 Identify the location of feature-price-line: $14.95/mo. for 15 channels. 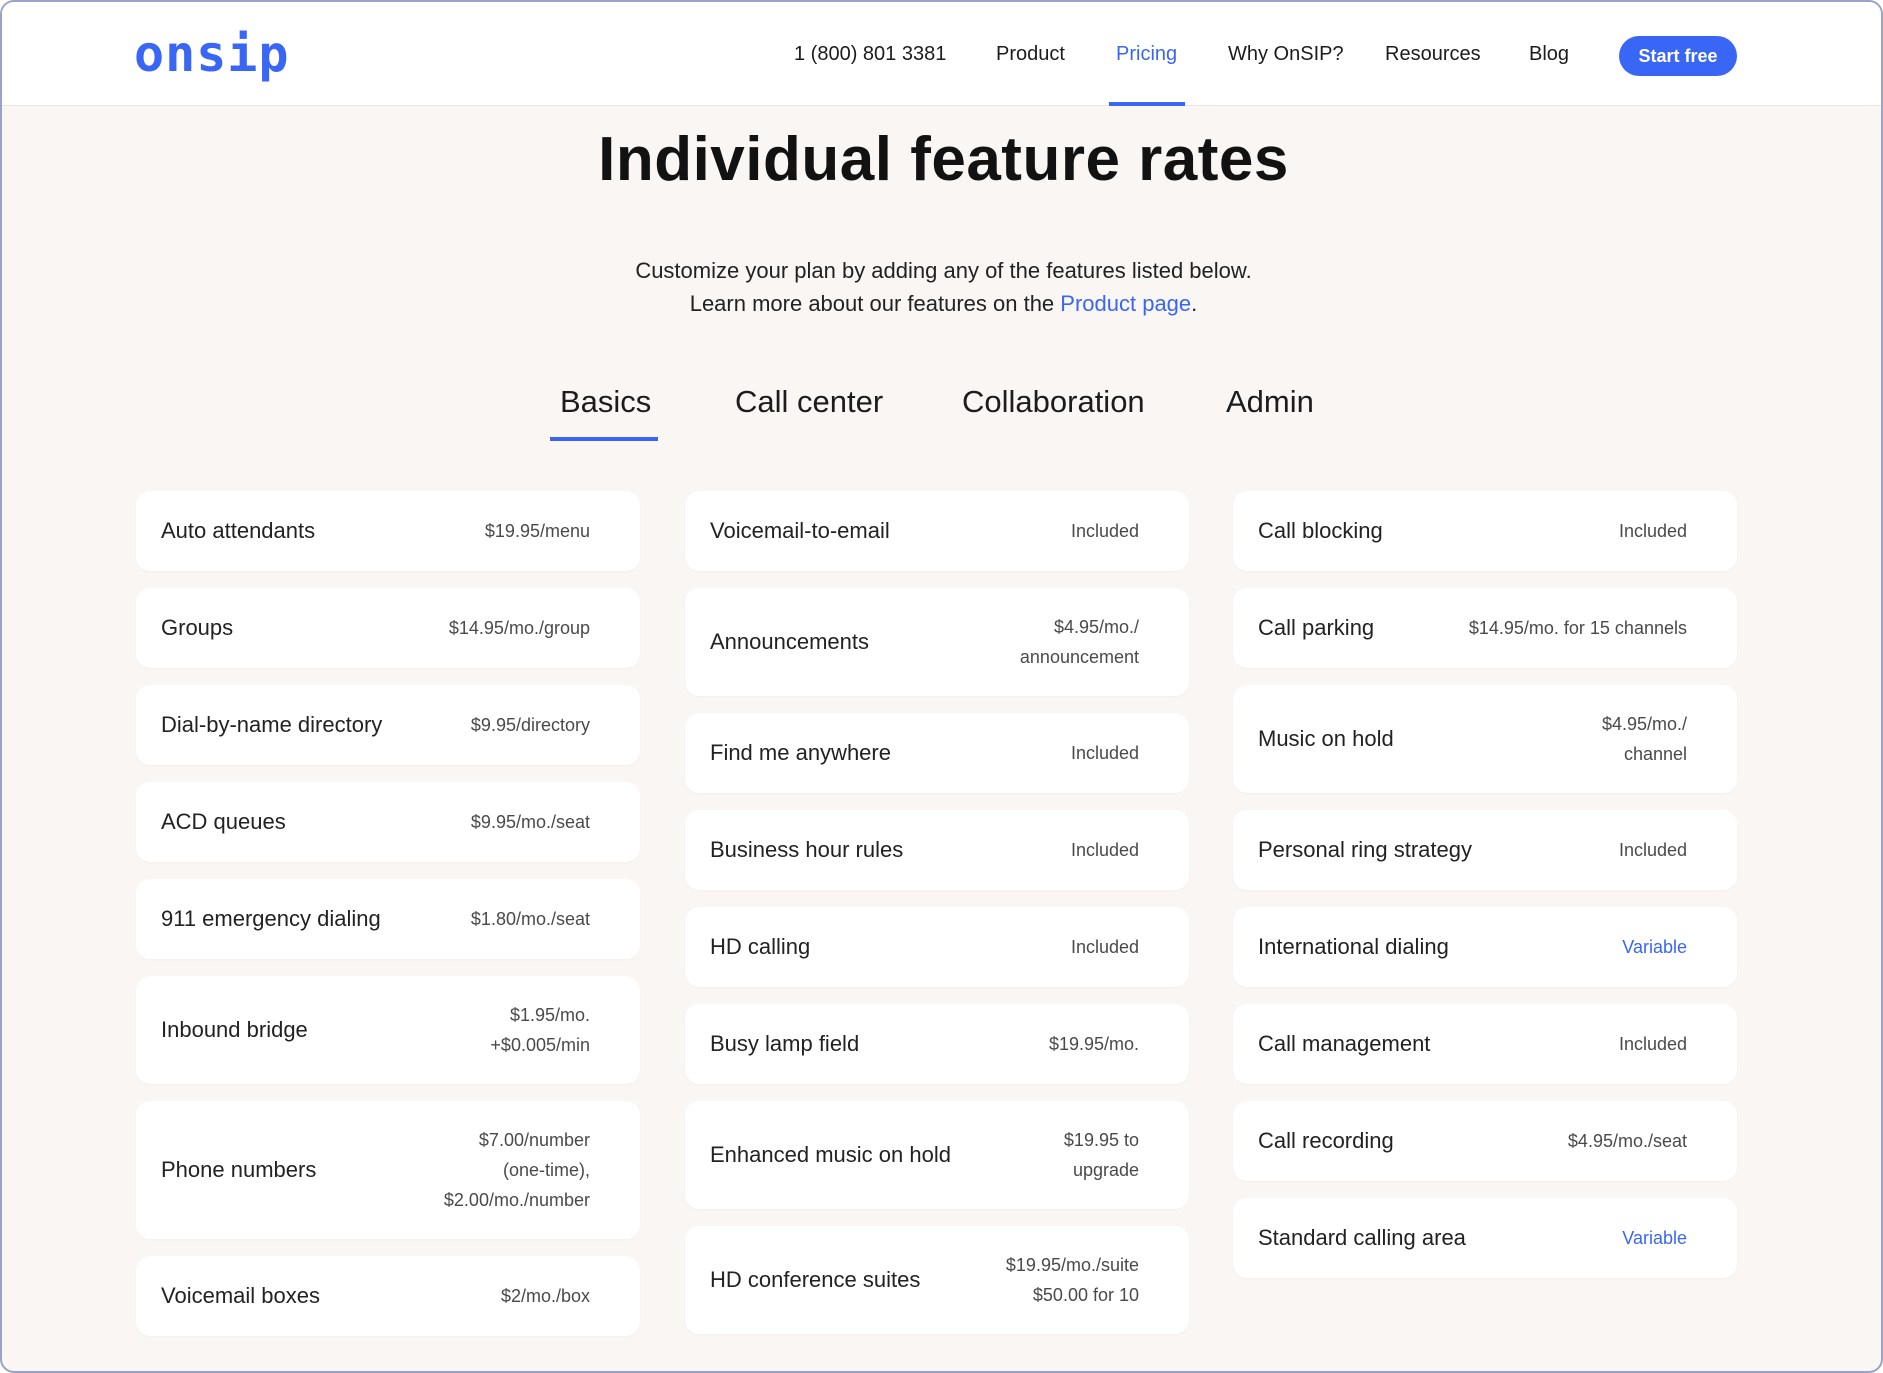
(1577, 628).